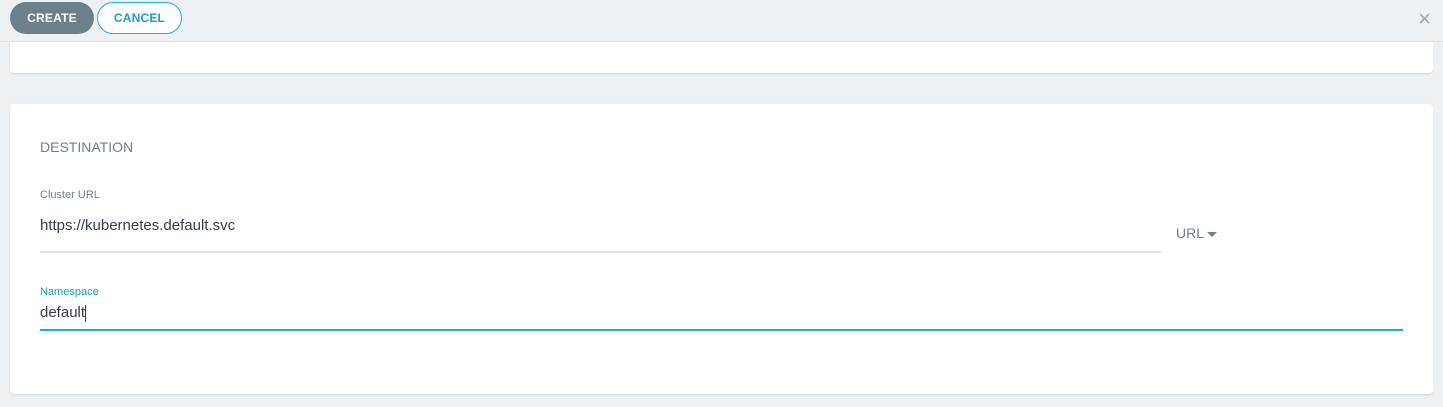 This screenshot has width=1443, height=407. Describe the element at coordinates (721, 330) in the screenshot. I see `namespace-underline` at that location.